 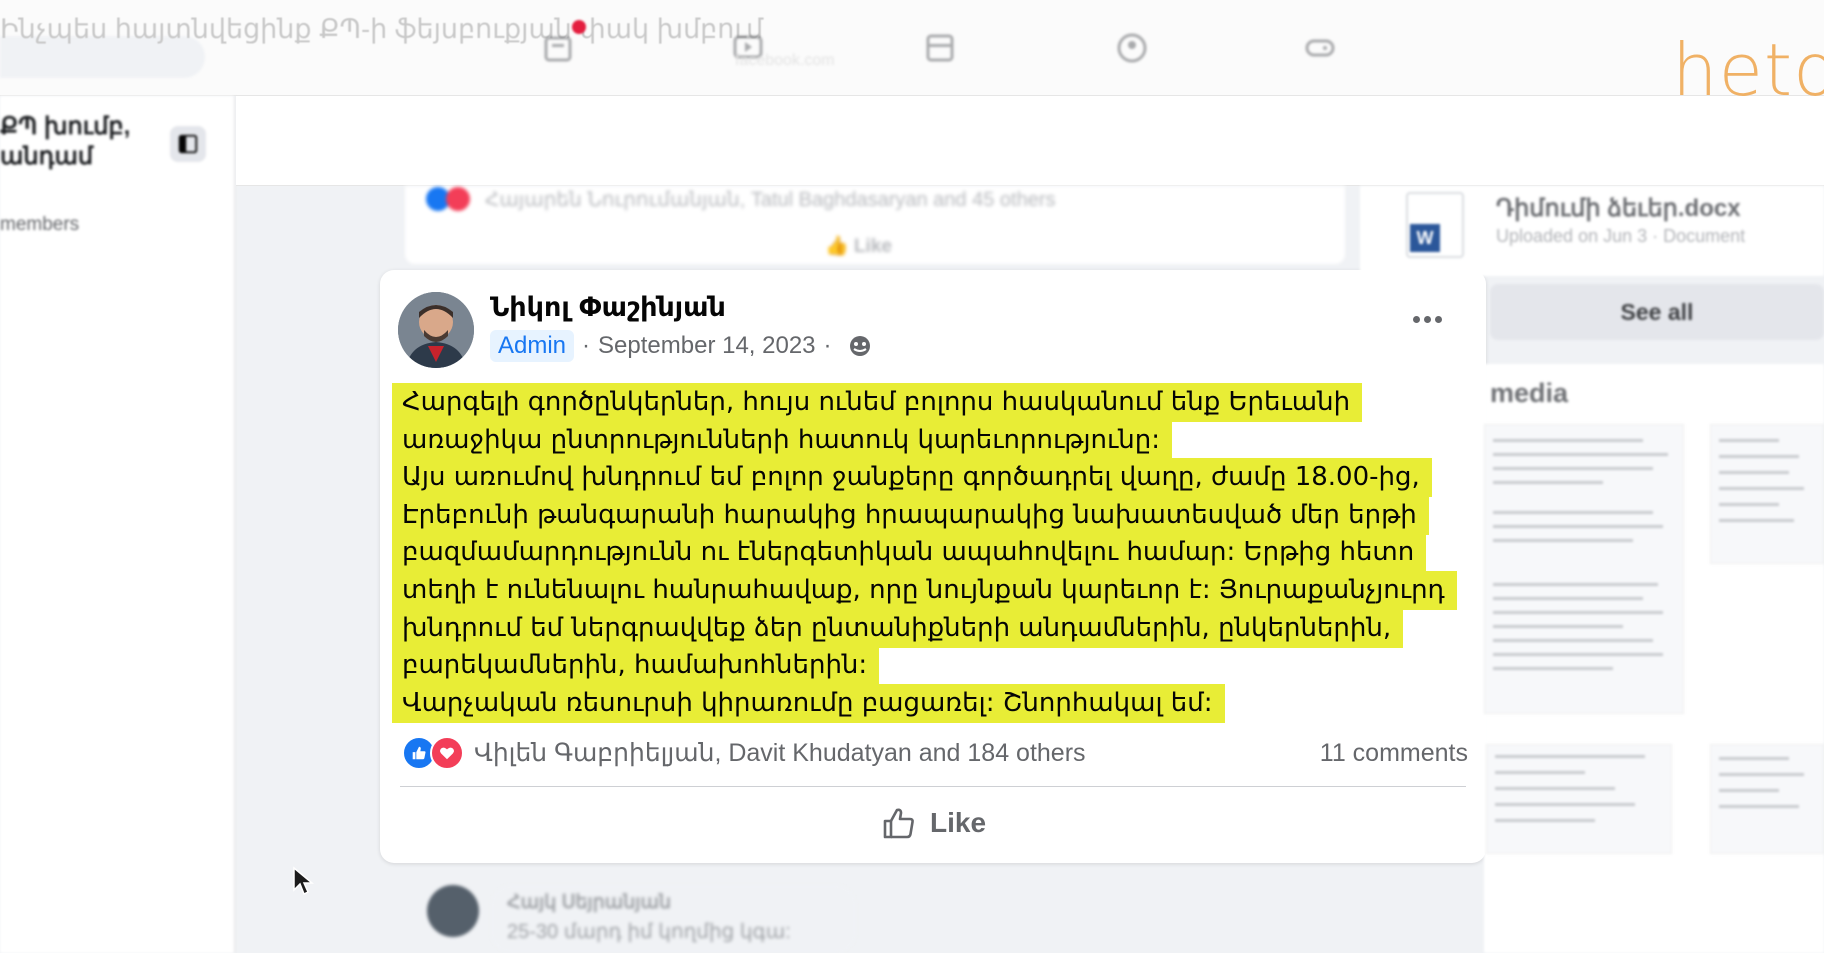 I want to click on cursor-icon, so click(x=303, y=881).